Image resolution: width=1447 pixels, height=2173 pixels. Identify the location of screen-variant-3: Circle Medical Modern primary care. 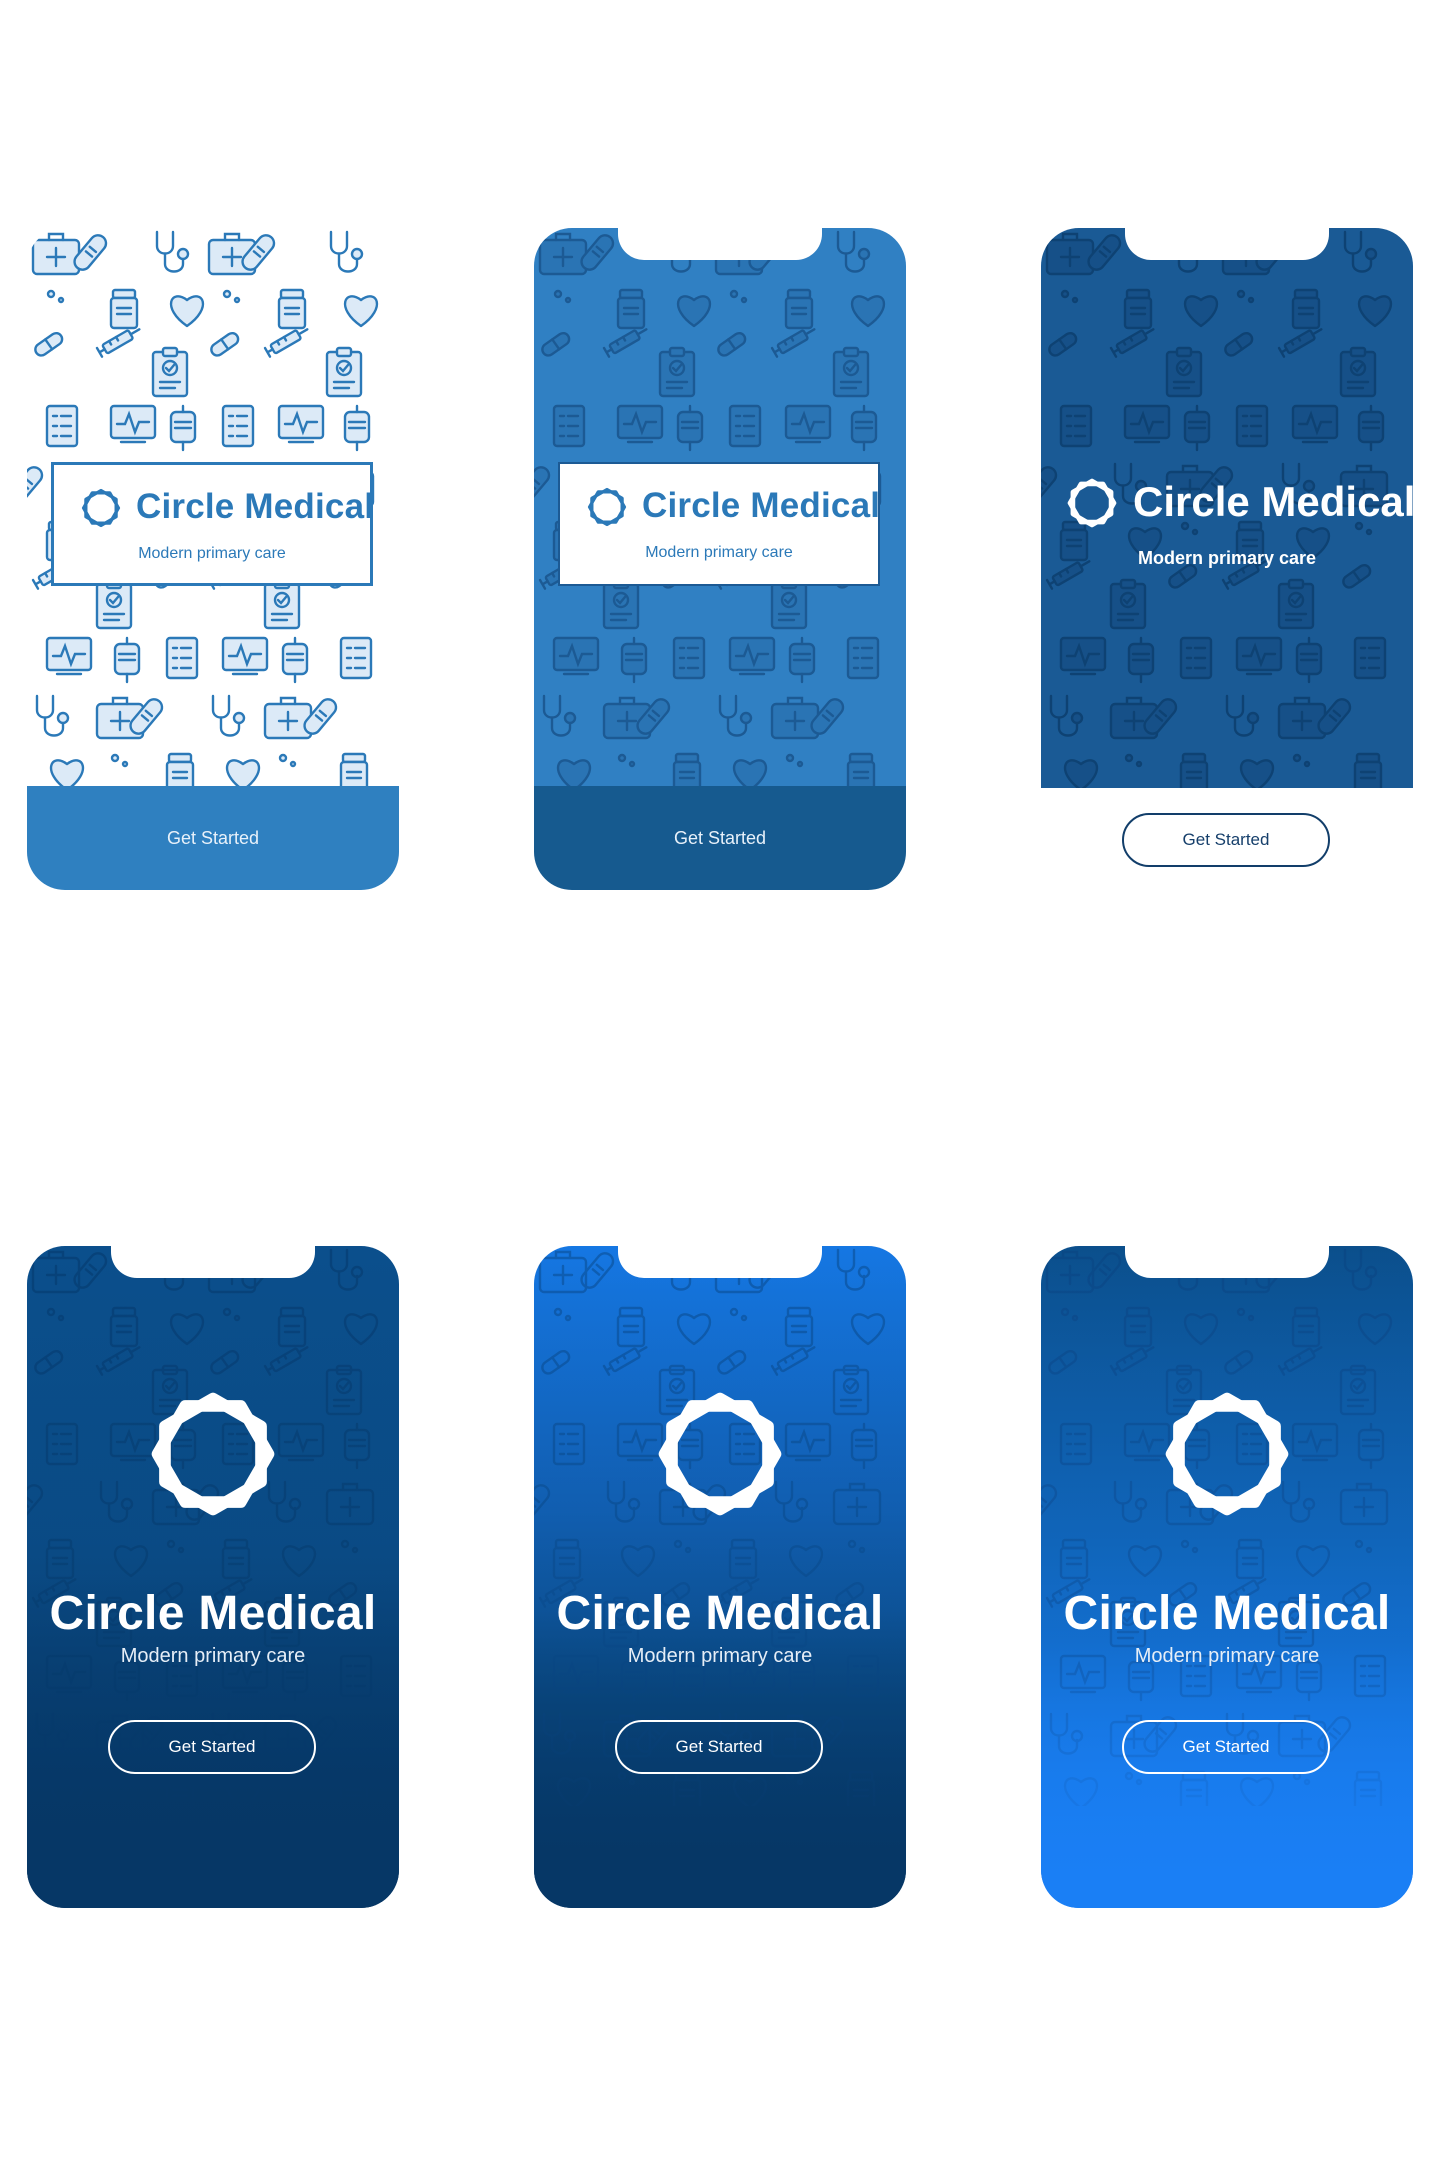
(1227, 508).